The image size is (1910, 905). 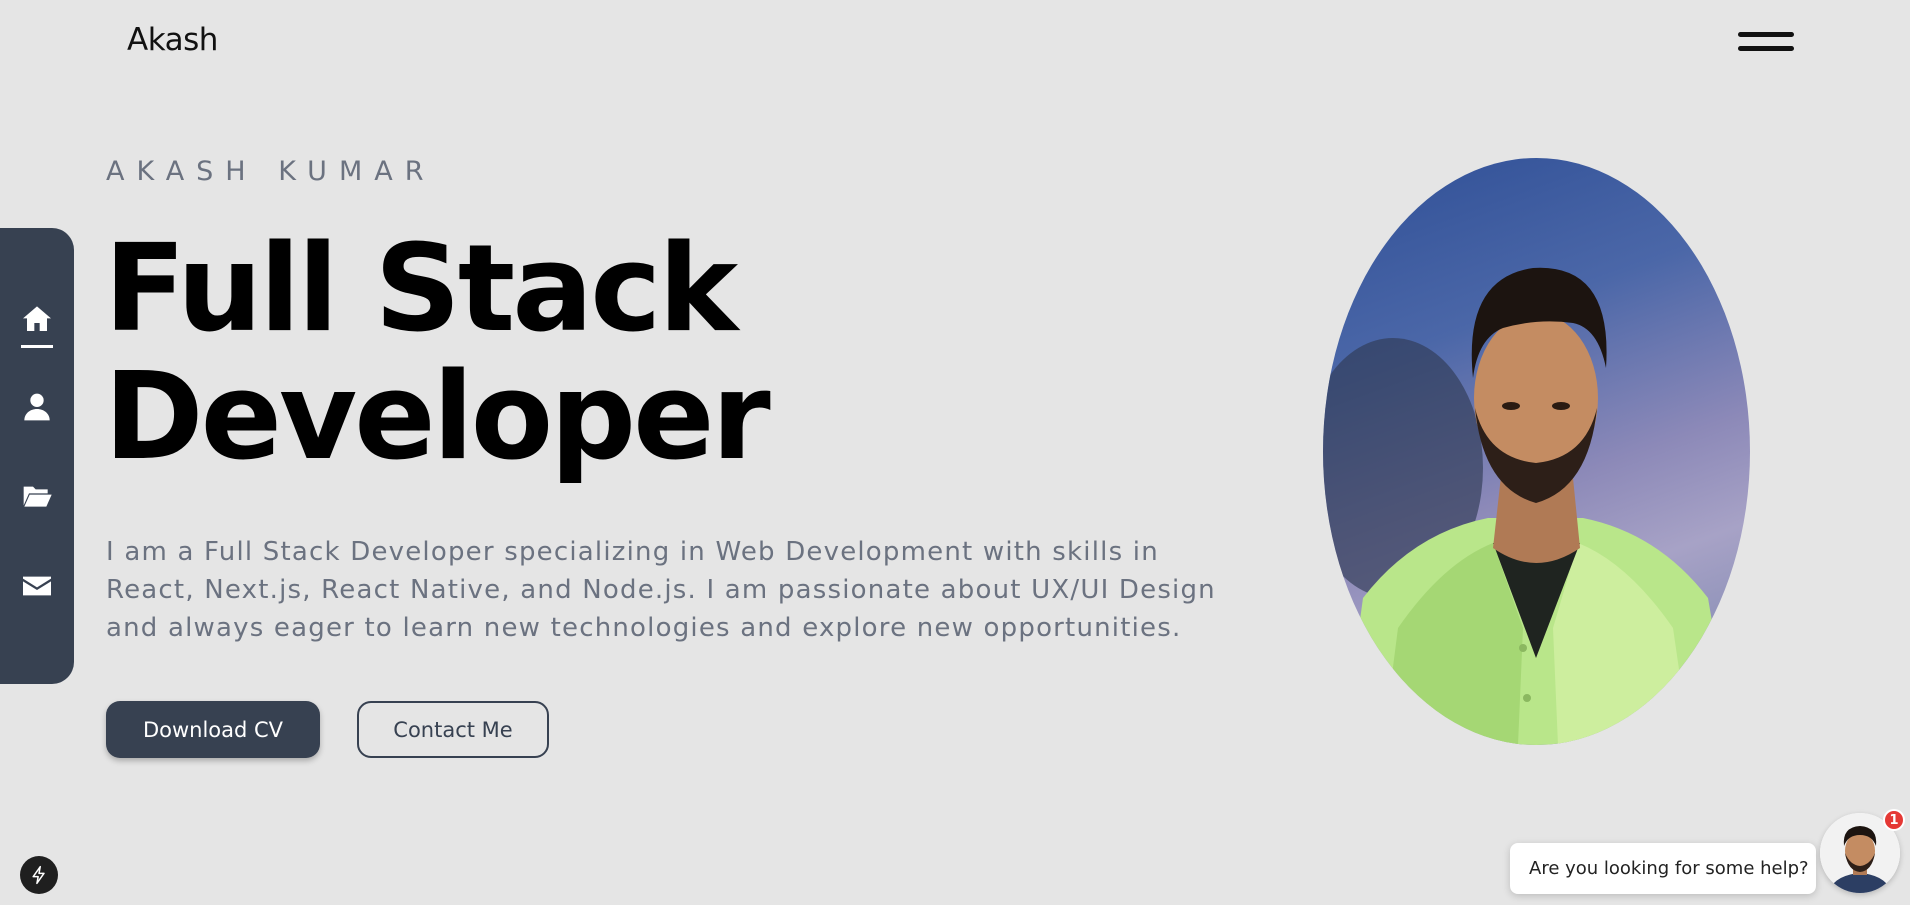 I want to click on bolt-icon, so click(x=38, y=875).